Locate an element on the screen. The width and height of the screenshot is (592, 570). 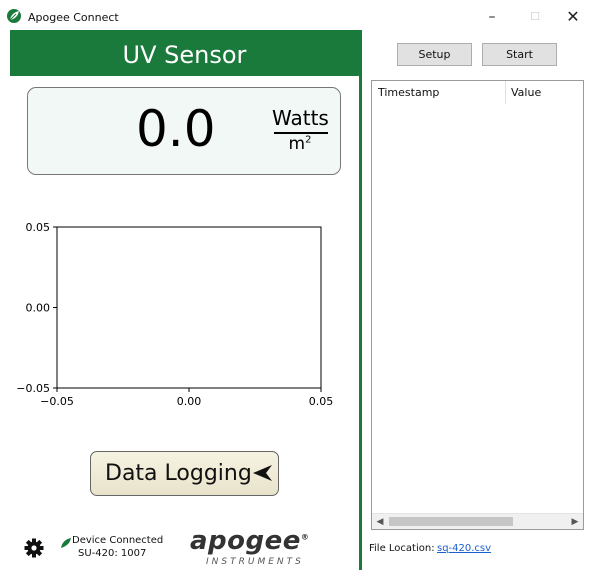
status-leaf-icon is located at coordinates (66, 543).